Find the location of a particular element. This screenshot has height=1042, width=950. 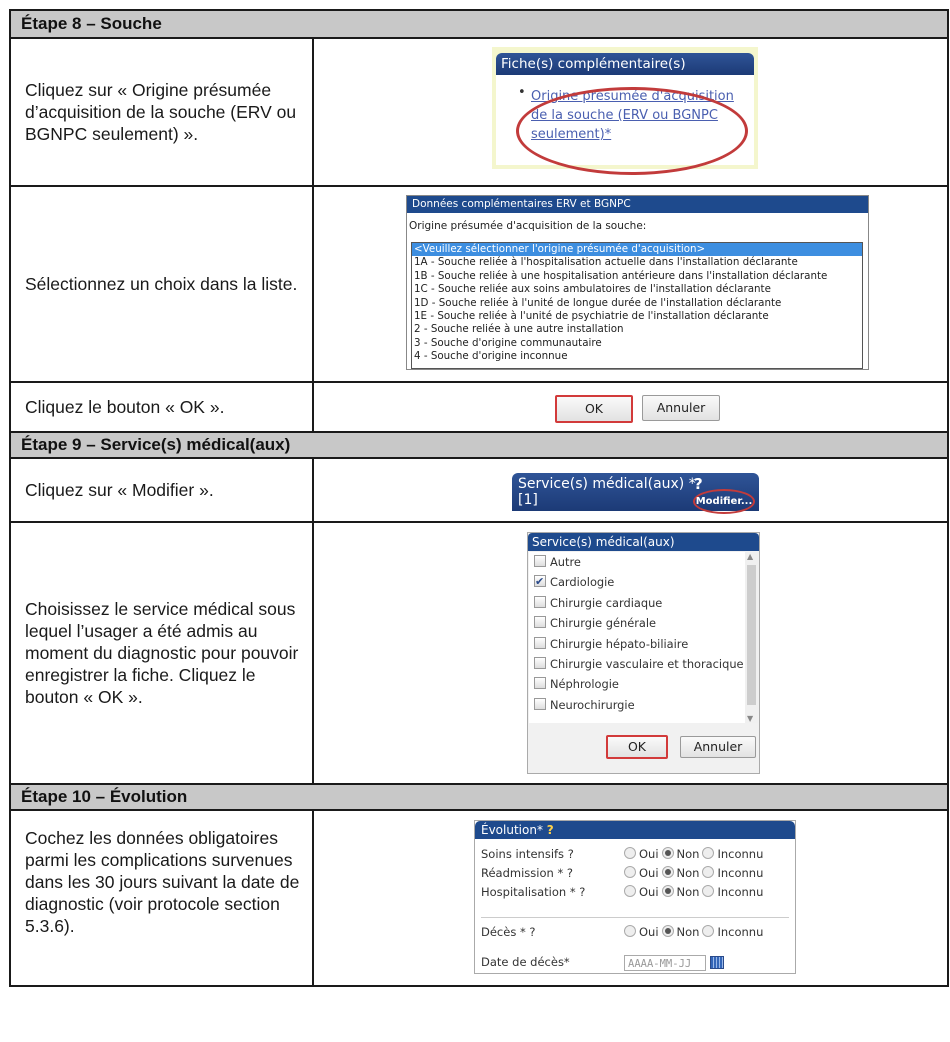

service-item: Chirurgie générale is located at coordinates (643, 623).